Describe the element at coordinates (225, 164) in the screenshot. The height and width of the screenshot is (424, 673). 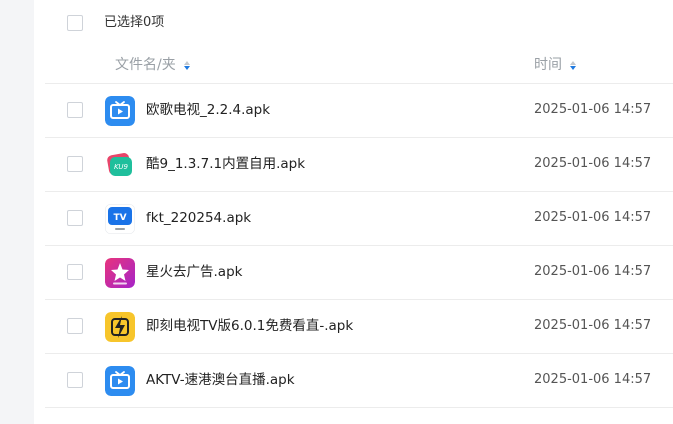
I see `file-name: 酷9_1.3.7.1内置自用.apk` at that location.